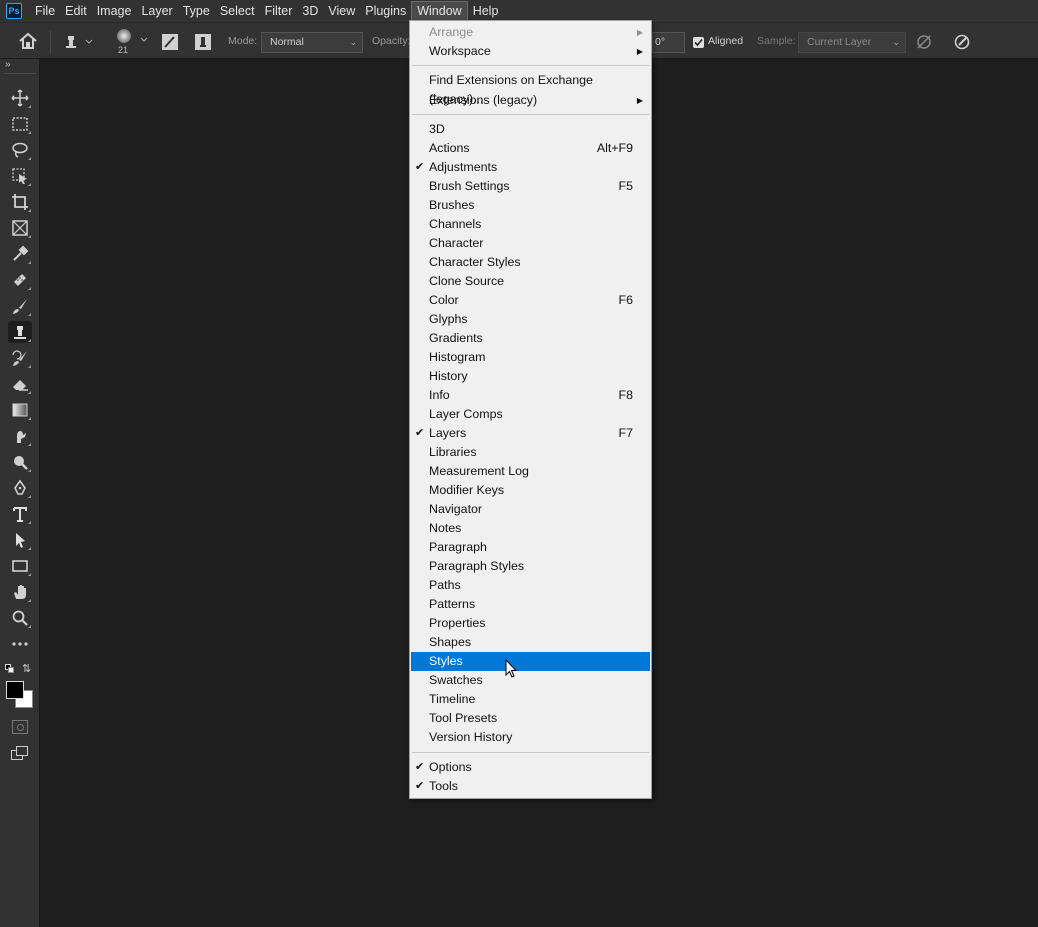 This screenshot has width=1038, height=927. What do you see at coordinates (196, 11) in the screenshot?
I see `menu-type: Type` at bounding box center [196, 11].